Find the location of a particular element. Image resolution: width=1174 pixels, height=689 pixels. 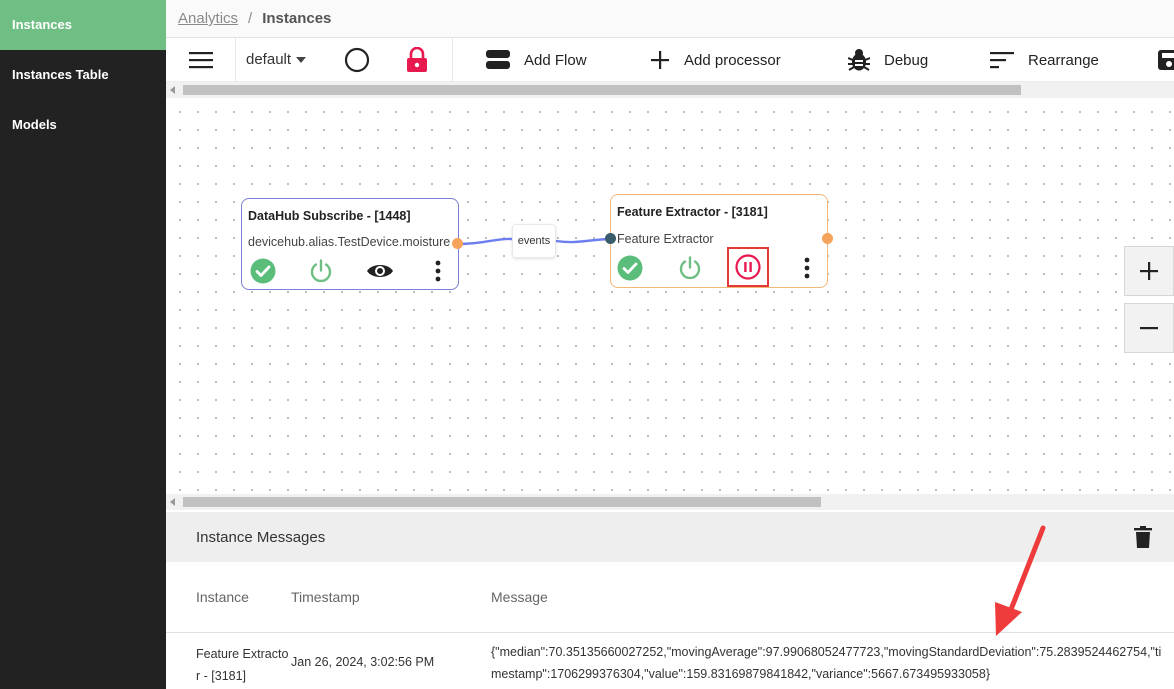

save-icon is located at coordinates (1166, 60).